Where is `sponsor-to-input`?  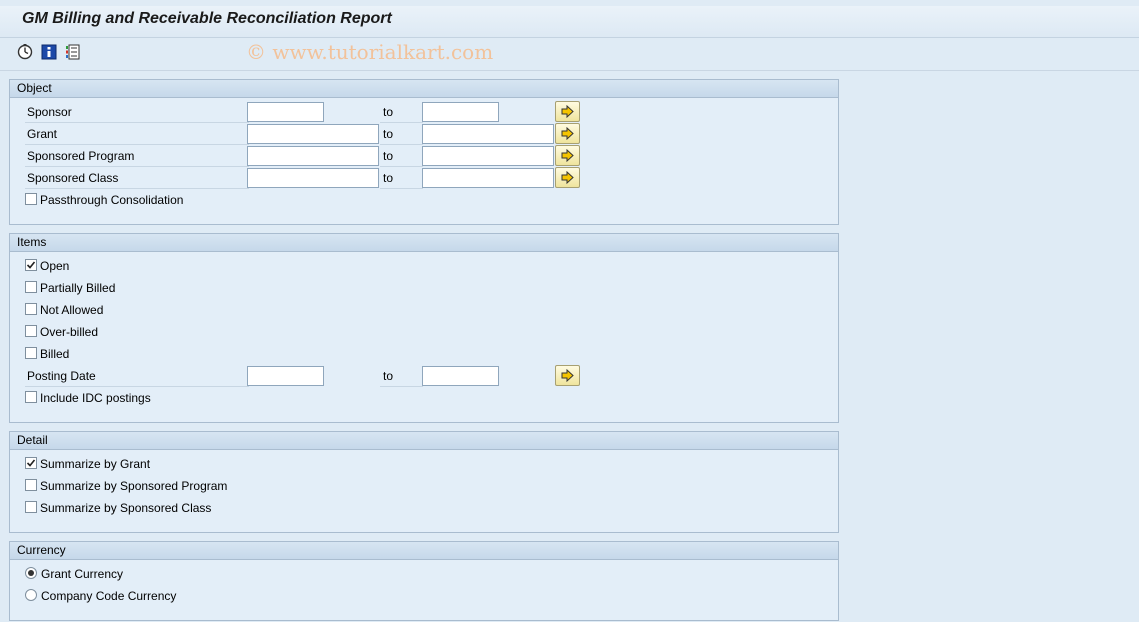 sponsor-to-input is located at coordinates (460, 112).